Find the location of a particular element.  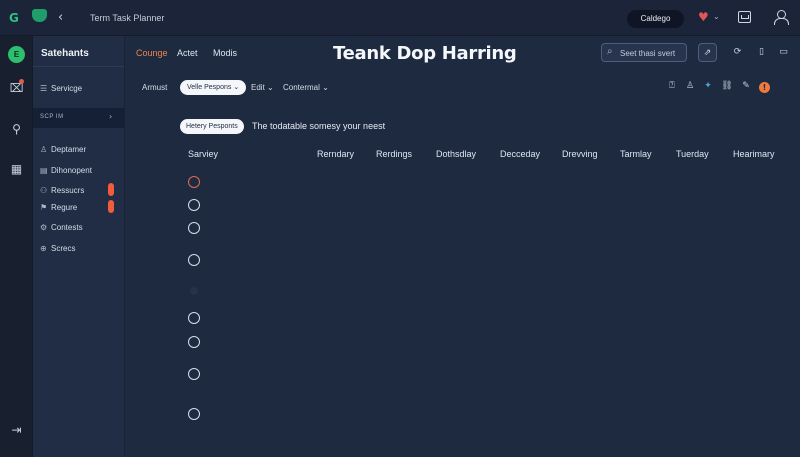

subheader-text: The todatable somesy your neest is located at coordinates (319, 126).